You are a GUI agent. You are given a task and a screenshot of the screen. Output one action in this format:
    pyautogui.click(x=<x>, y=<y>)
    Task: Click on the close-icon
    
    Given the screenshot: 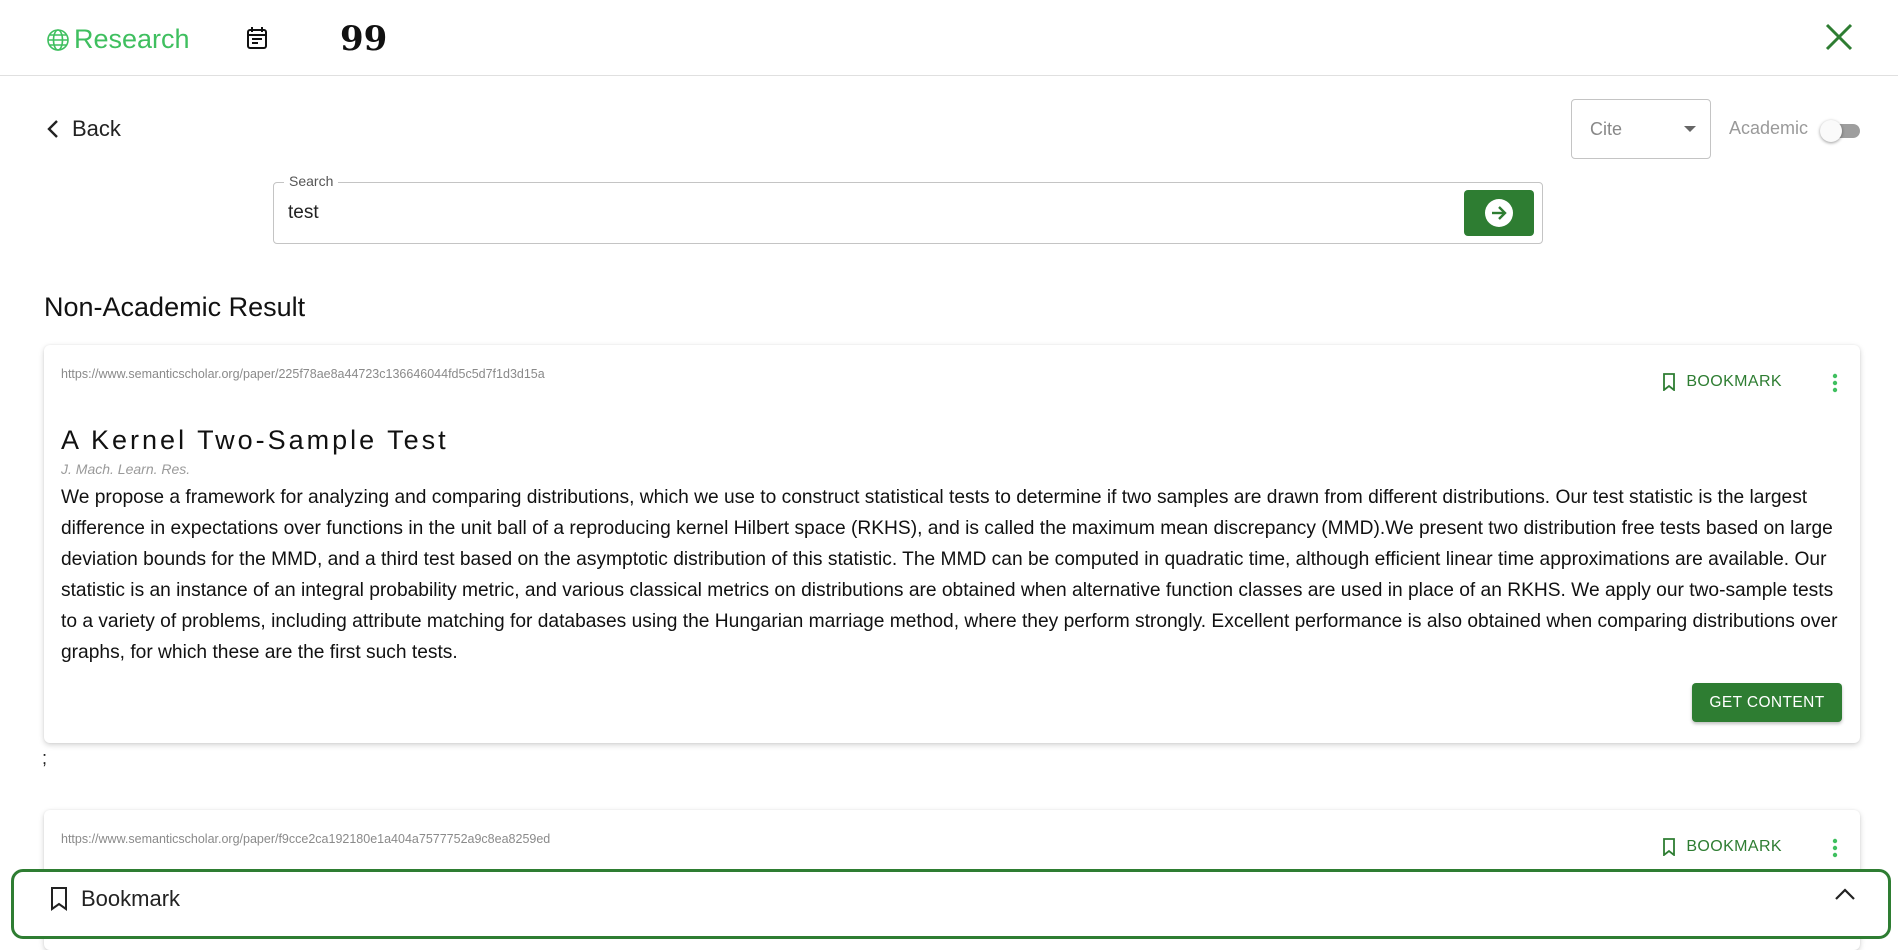 What is the action you would take?
    pyautogui.click(x=1839, y=37)
    